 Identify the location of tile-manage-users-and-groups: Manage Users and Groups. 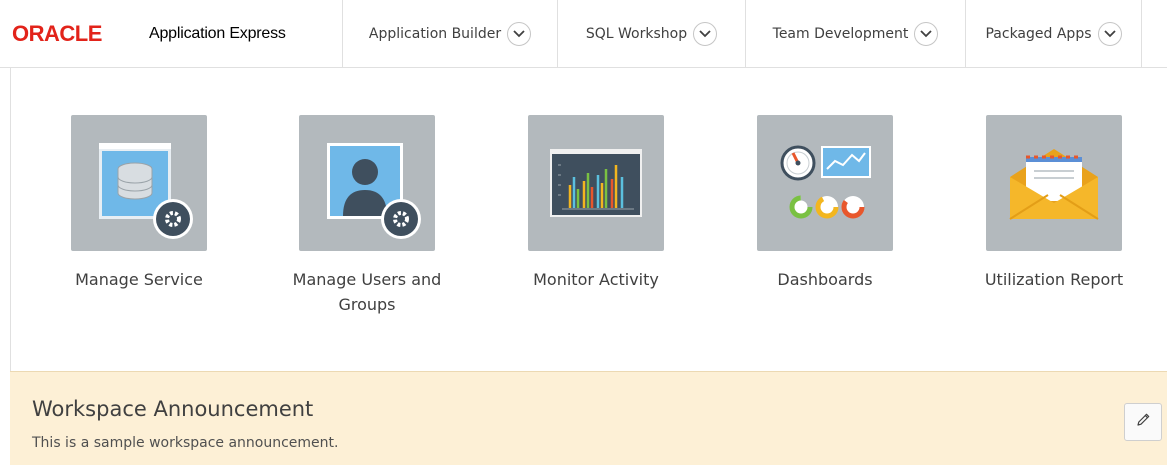
(367, 216).